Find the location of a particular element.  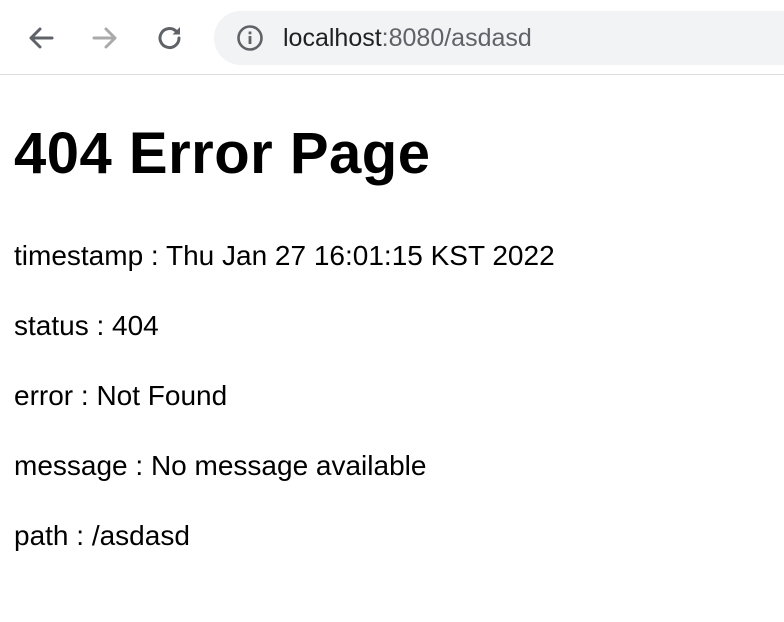

message-line: message : No message available is located at coordinates (220, 465).